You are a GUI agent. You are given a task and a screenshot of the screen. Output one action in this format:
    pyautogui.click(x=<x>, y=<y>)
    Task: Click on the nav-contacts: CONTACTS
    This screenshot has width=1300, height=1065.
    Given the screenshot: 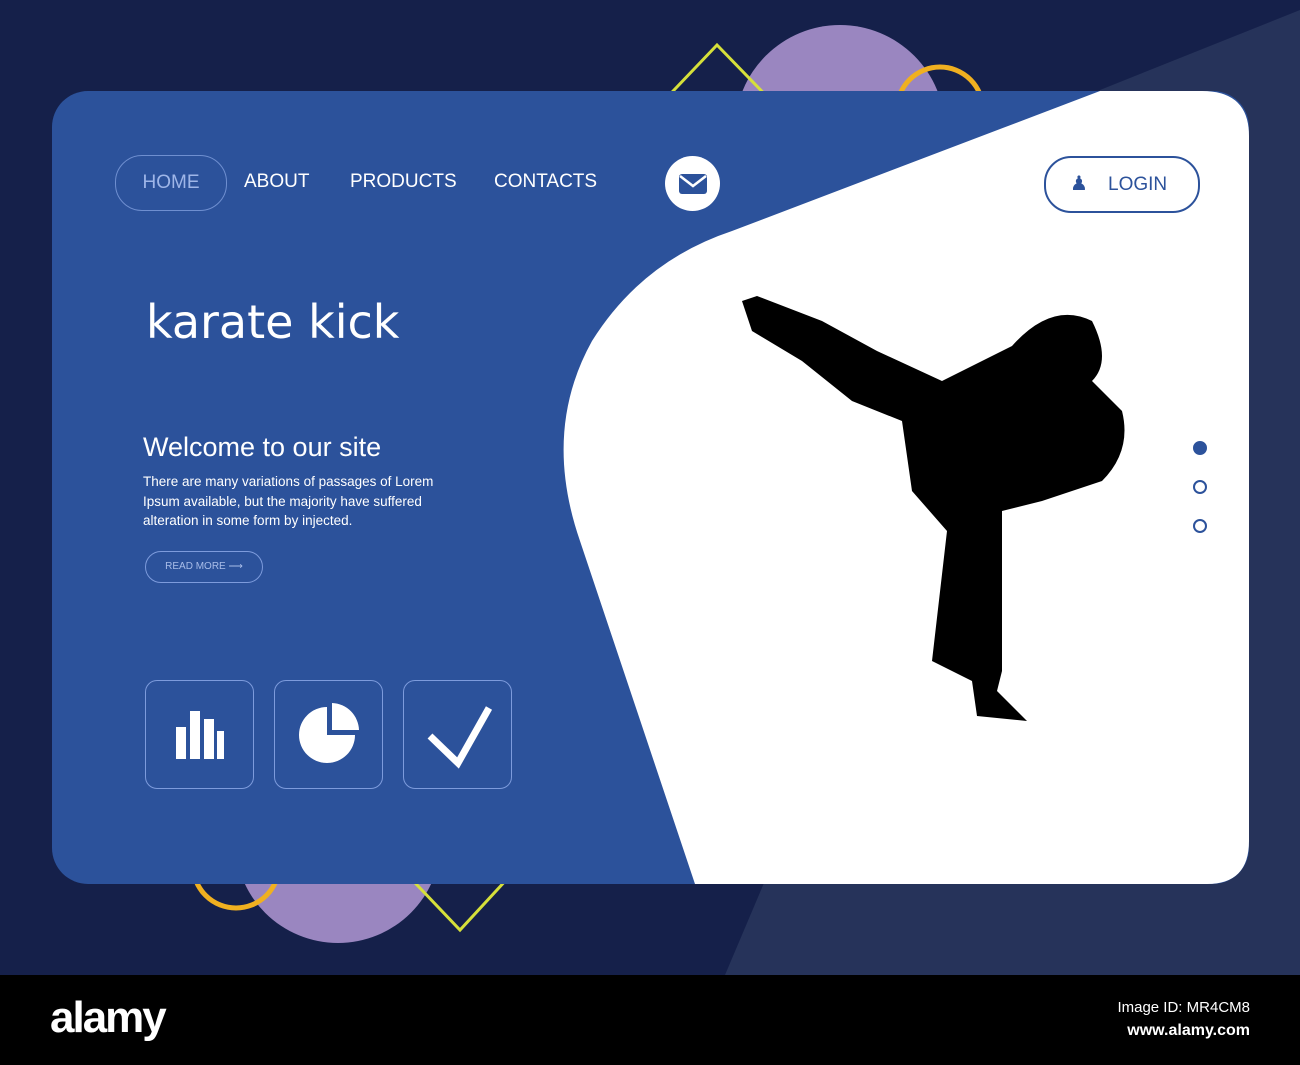 What is the action you would take?
    pyautogui.click(x=545, y=182)
    